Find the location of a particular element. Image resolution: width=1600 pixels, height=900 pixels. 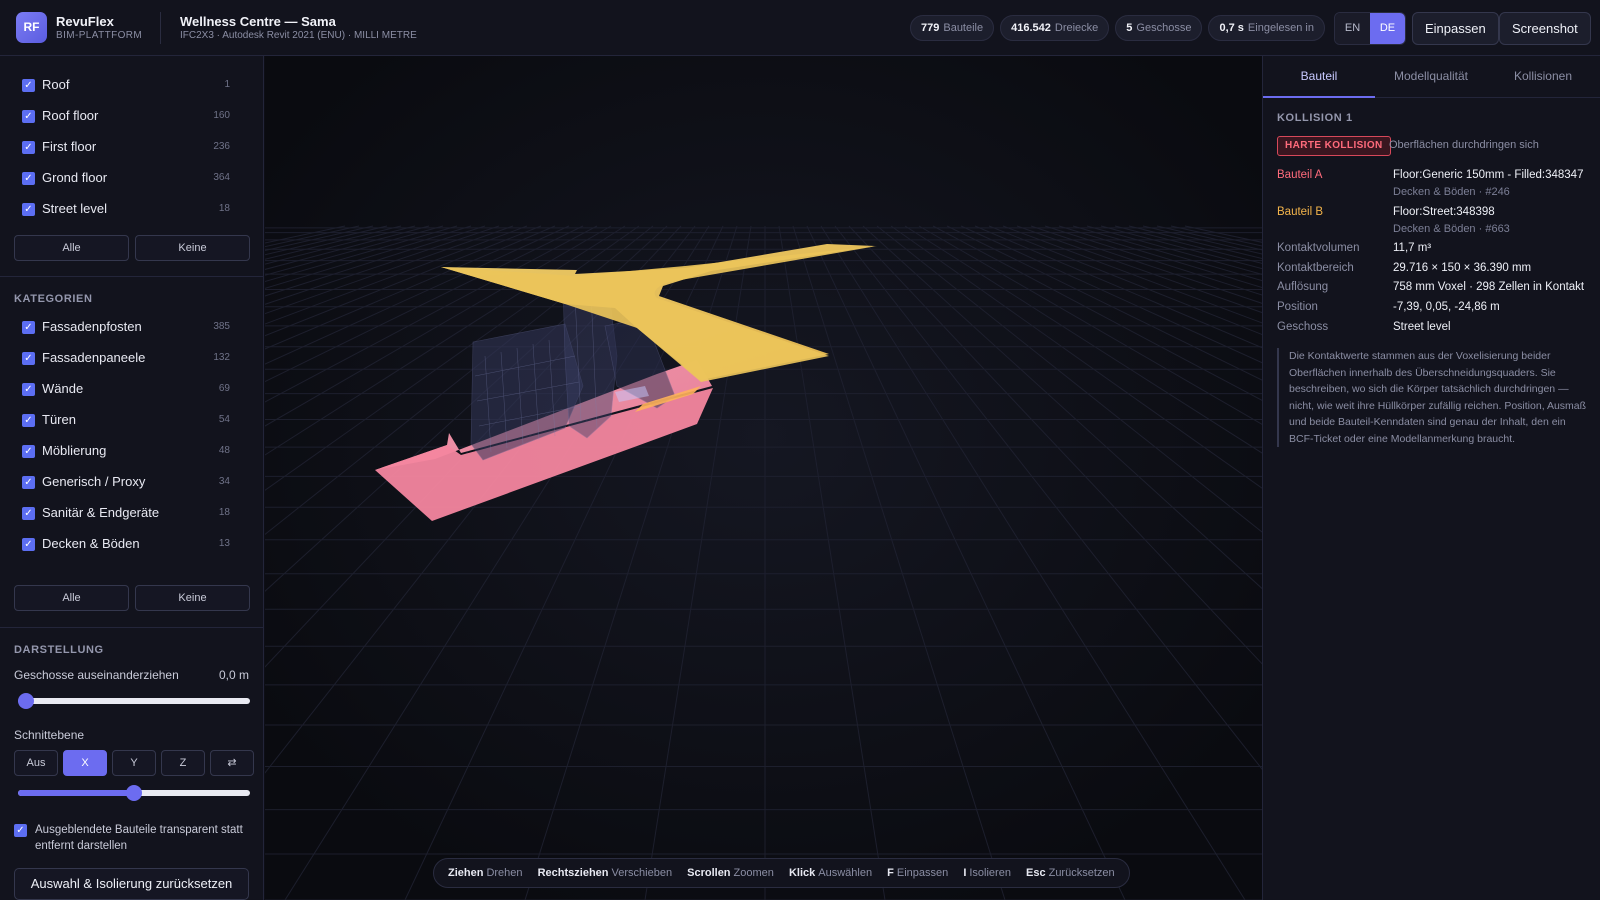

categories-none-button: Keine is located at coordinates (192, 598).